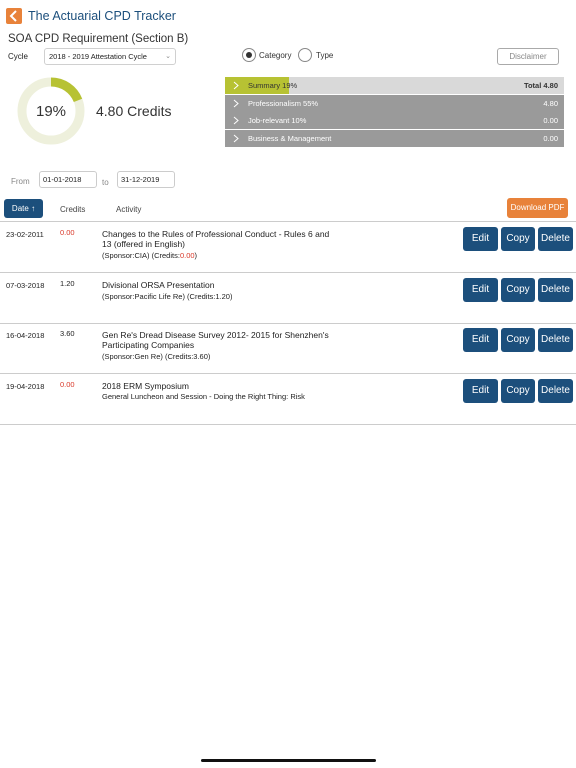 Image resolution: width=576 pixels, height=768 pixels. I want to click on entry-sponsor: (Sponsor:CIA) (Credits:0.00), so click(149, 255).